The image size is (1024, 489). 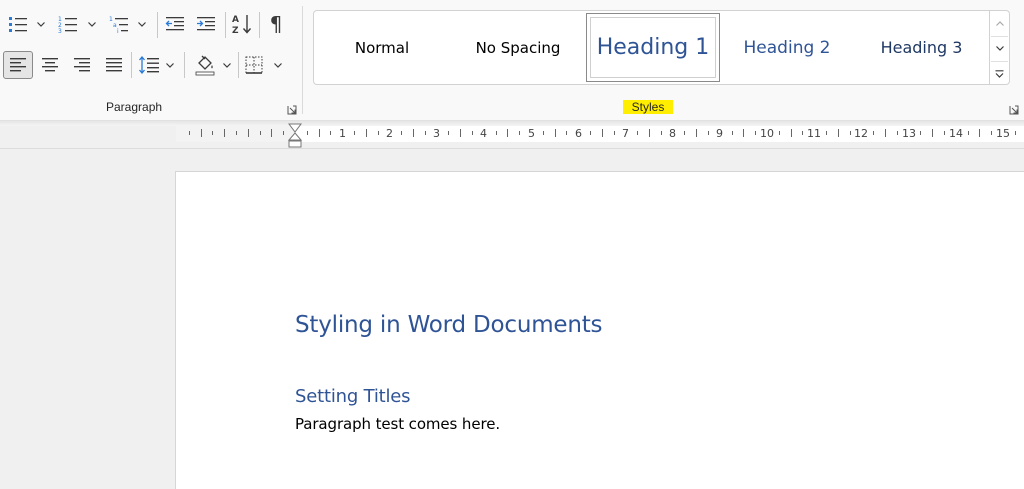 I want to click on numbering-button: 1 2 3, so click(x=68, y=24).